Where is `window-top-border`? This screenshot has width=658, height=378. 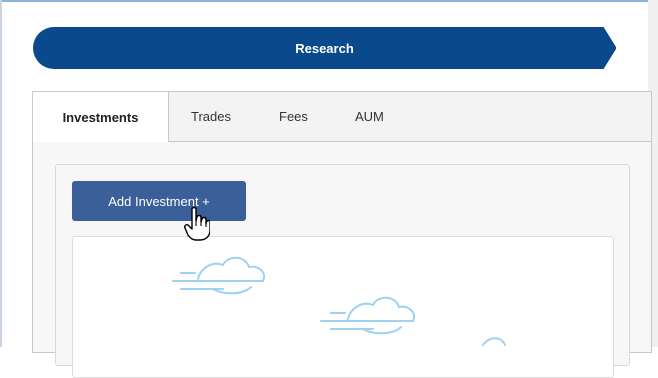
window-top-border is located at coordinates (329, 1).